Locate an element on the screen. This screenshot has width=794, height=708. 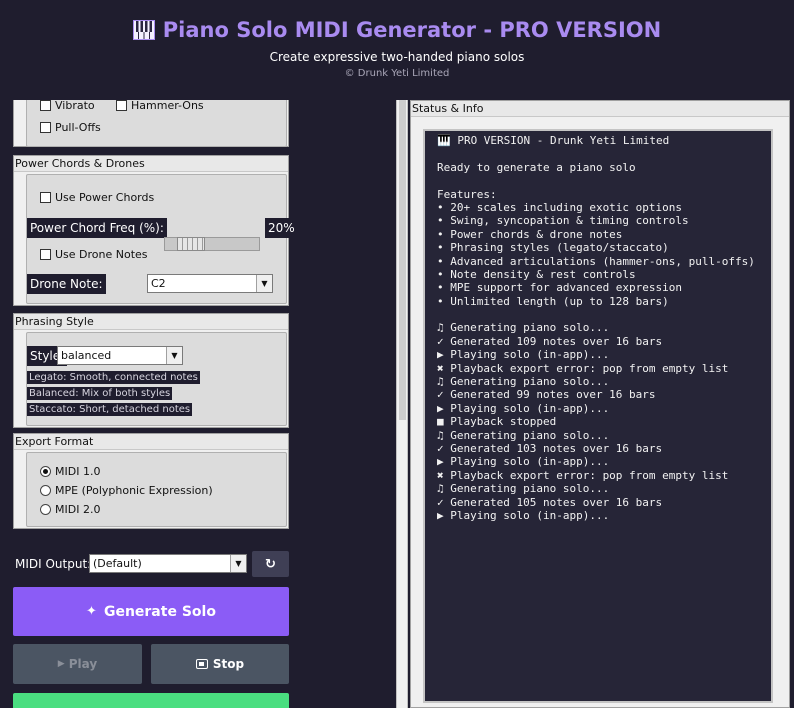
articulations-group: Vibrato Hammer-Ons Pull-Offs is located at coordinates (151, 123).